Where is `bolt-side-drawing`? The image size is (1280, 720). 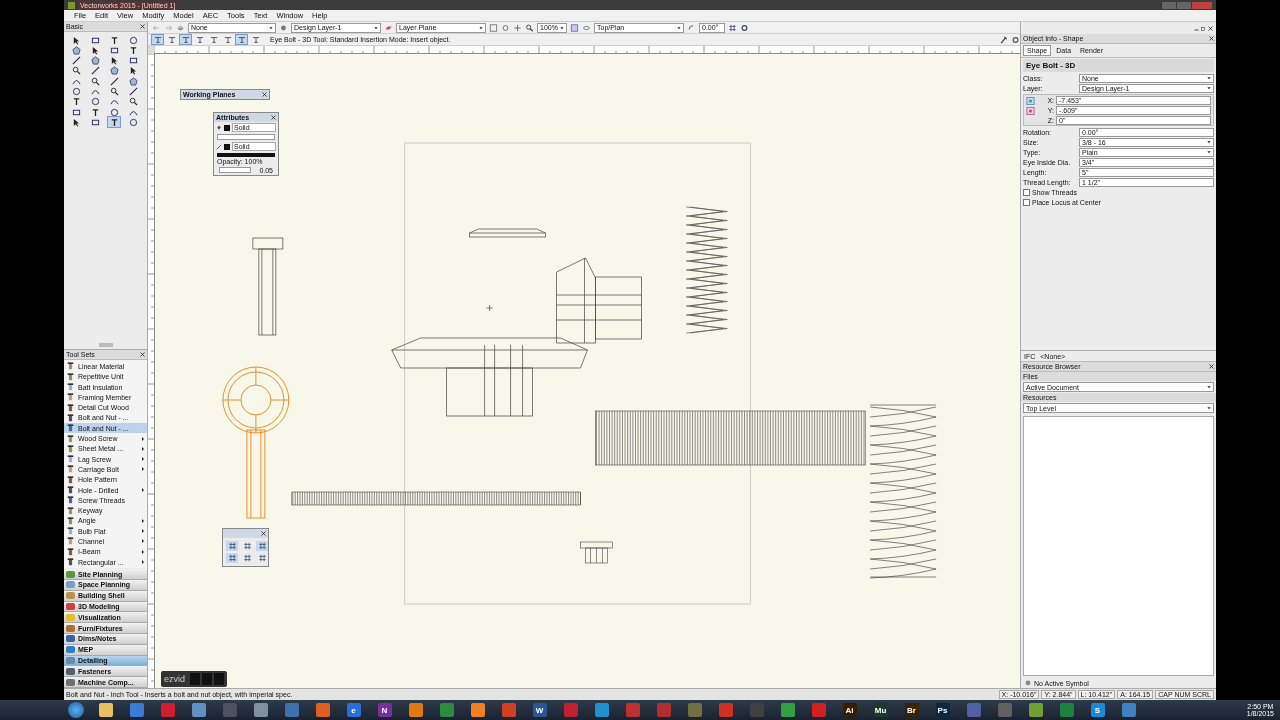 bolt-side-drawing is located at coordinates (268, 286).